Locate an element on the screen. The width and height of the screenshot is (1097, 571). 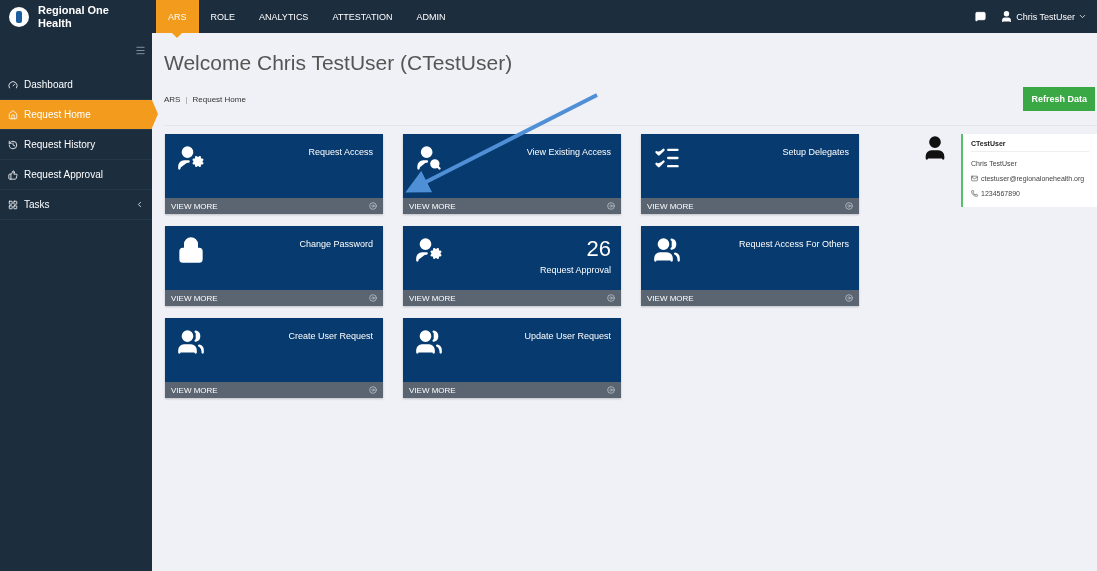
tile-title: Request Access For Others is located at coordinates (793, 244).